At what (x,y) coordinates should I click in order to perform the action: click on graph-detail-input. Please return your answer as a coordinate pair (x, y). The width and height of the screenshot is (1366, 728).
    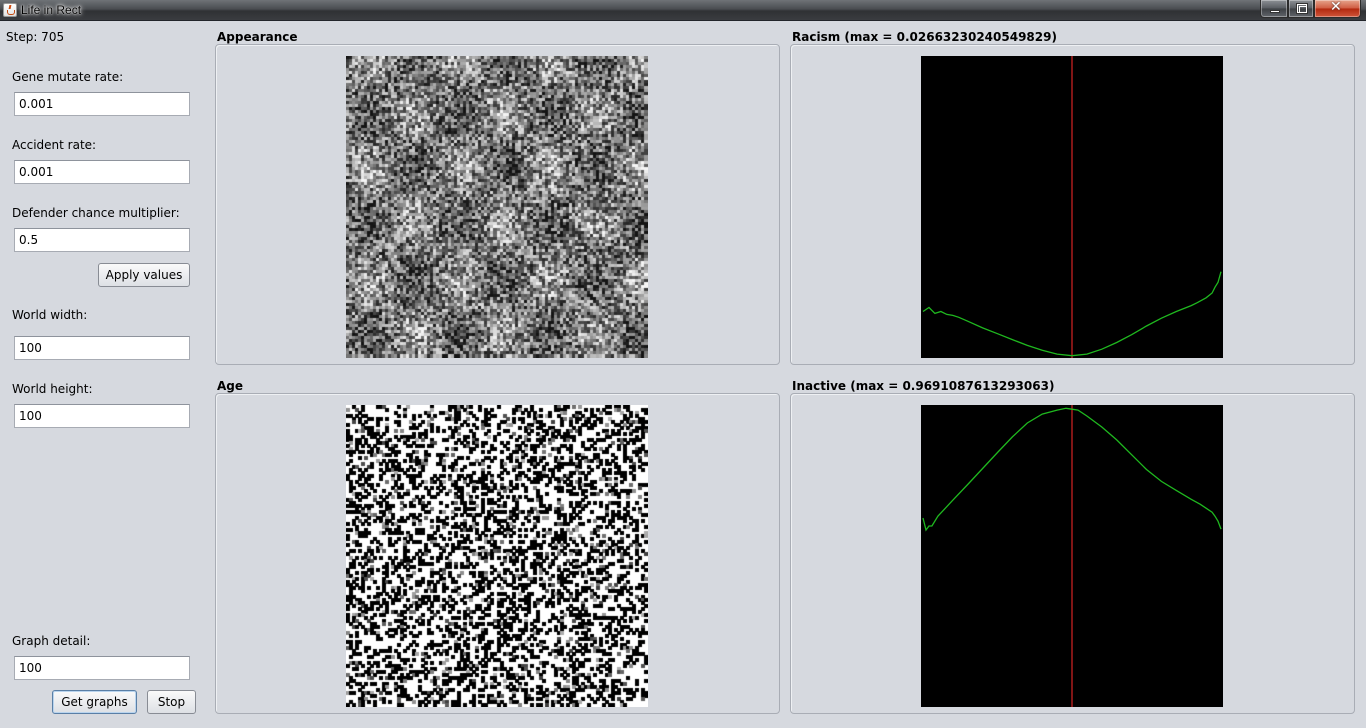
    Looking at the image, I should click on (102, 668).